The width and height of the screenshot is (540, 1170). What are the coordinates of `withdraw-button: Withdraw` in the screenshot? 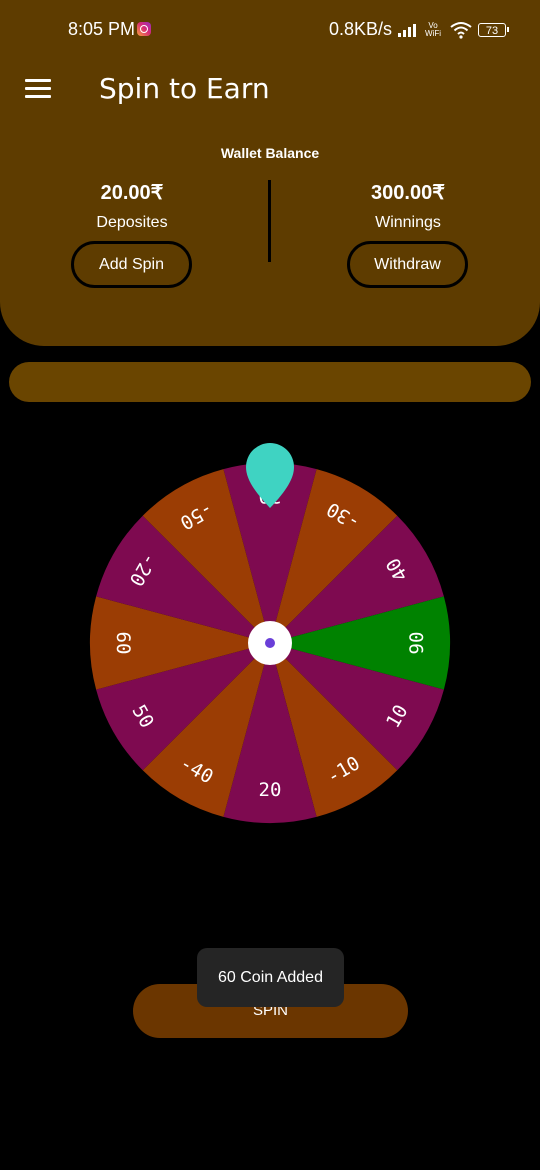 It's located at (407, 264).